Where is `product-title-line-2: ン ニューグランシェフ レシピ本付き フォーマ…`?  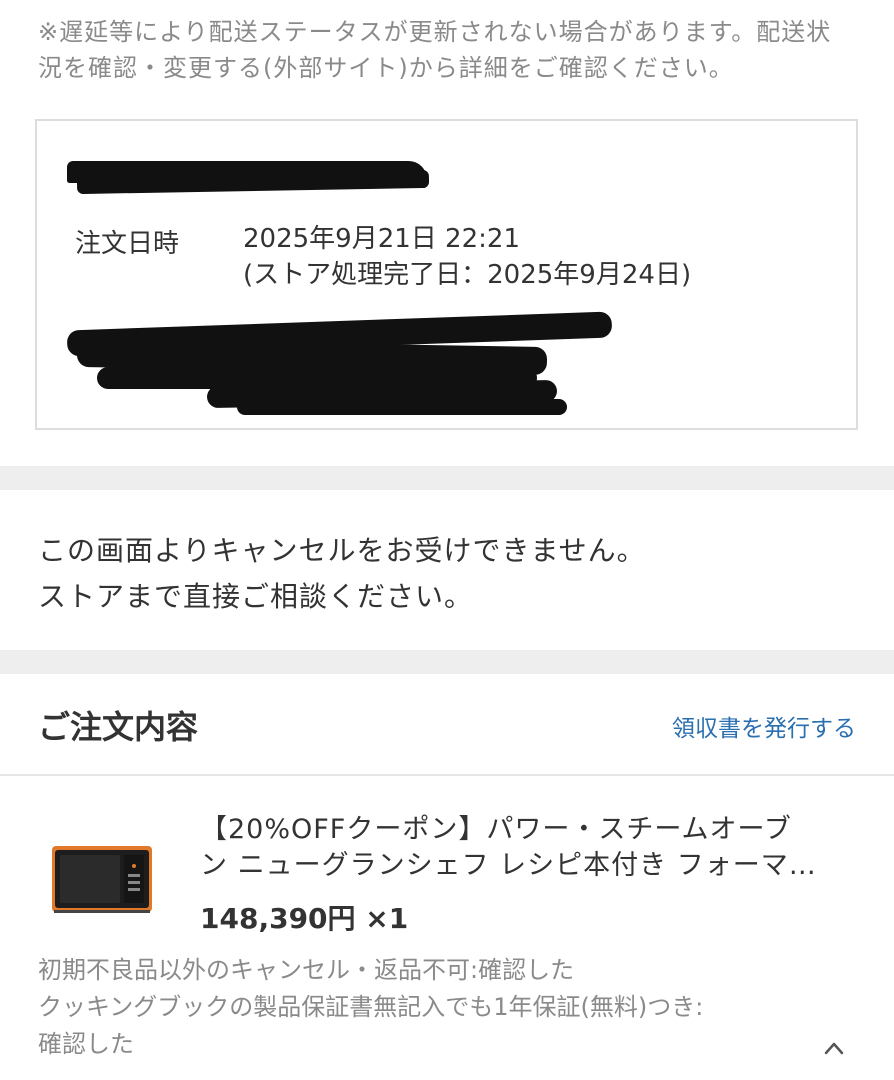
product-title-line-2: ン ニューグランシェフ レシピ本付き フォーマ… is located at coordinates (508, 865).